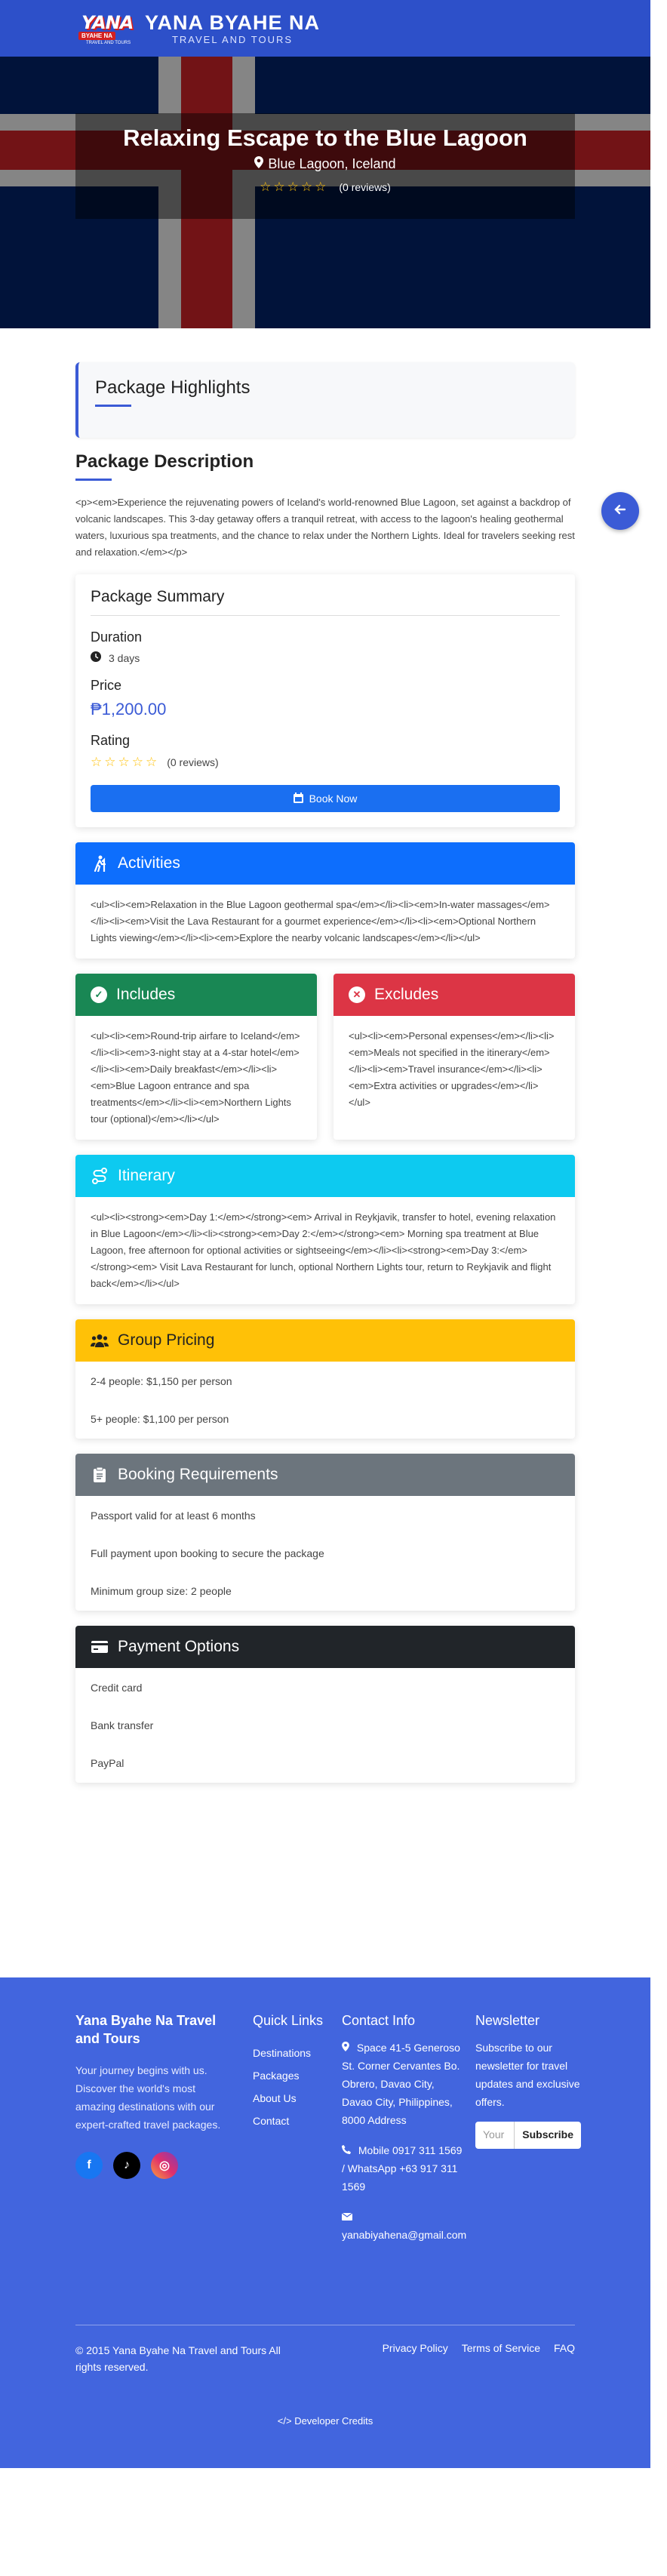 Image resolution: width=667 pixels, height=2576 pixels. I want to click on list-item: 2-4 people: $1,150 per person, so click(161, 1381).